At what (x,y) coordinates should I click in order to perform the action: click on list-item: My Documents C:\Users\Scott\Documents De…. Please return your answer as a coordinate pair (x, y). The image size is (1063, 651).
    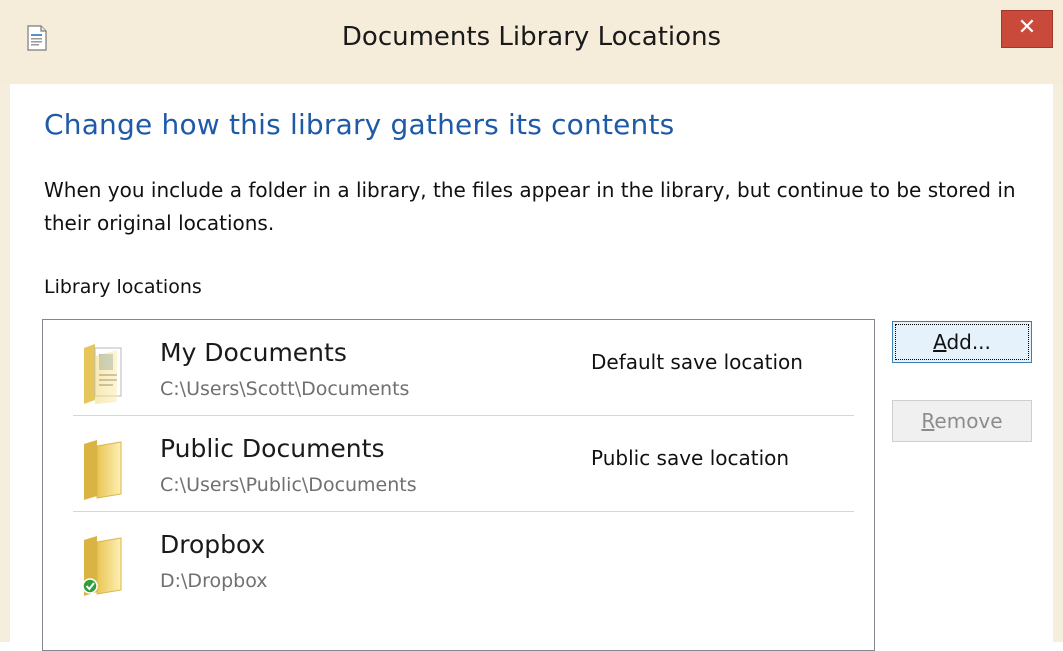
    Looking at the image, I should click on (458, 368).